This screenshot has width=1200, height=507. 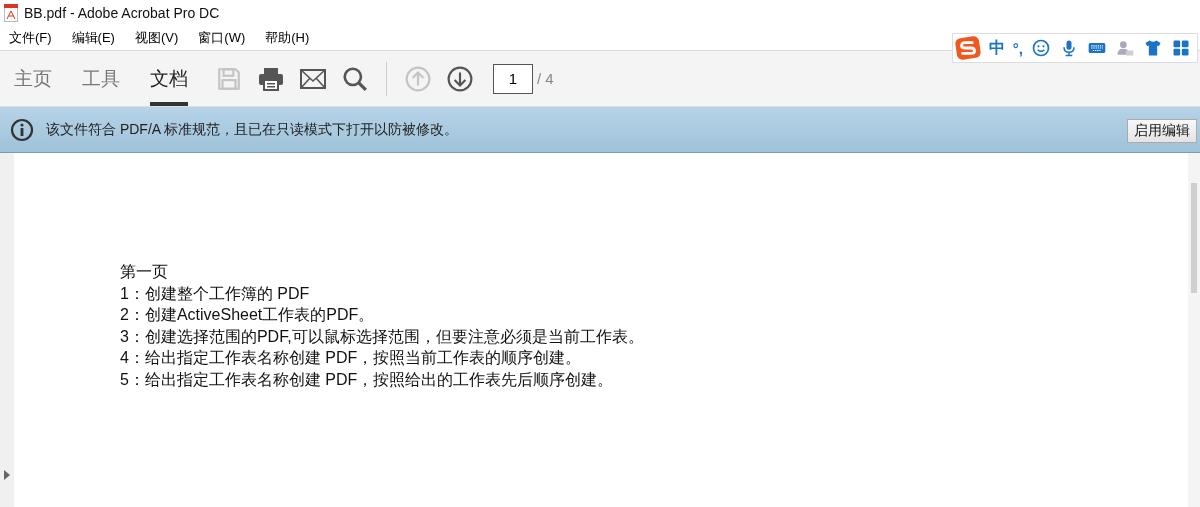 I want to click on shirt-icon, so click(x=1153, y=48).